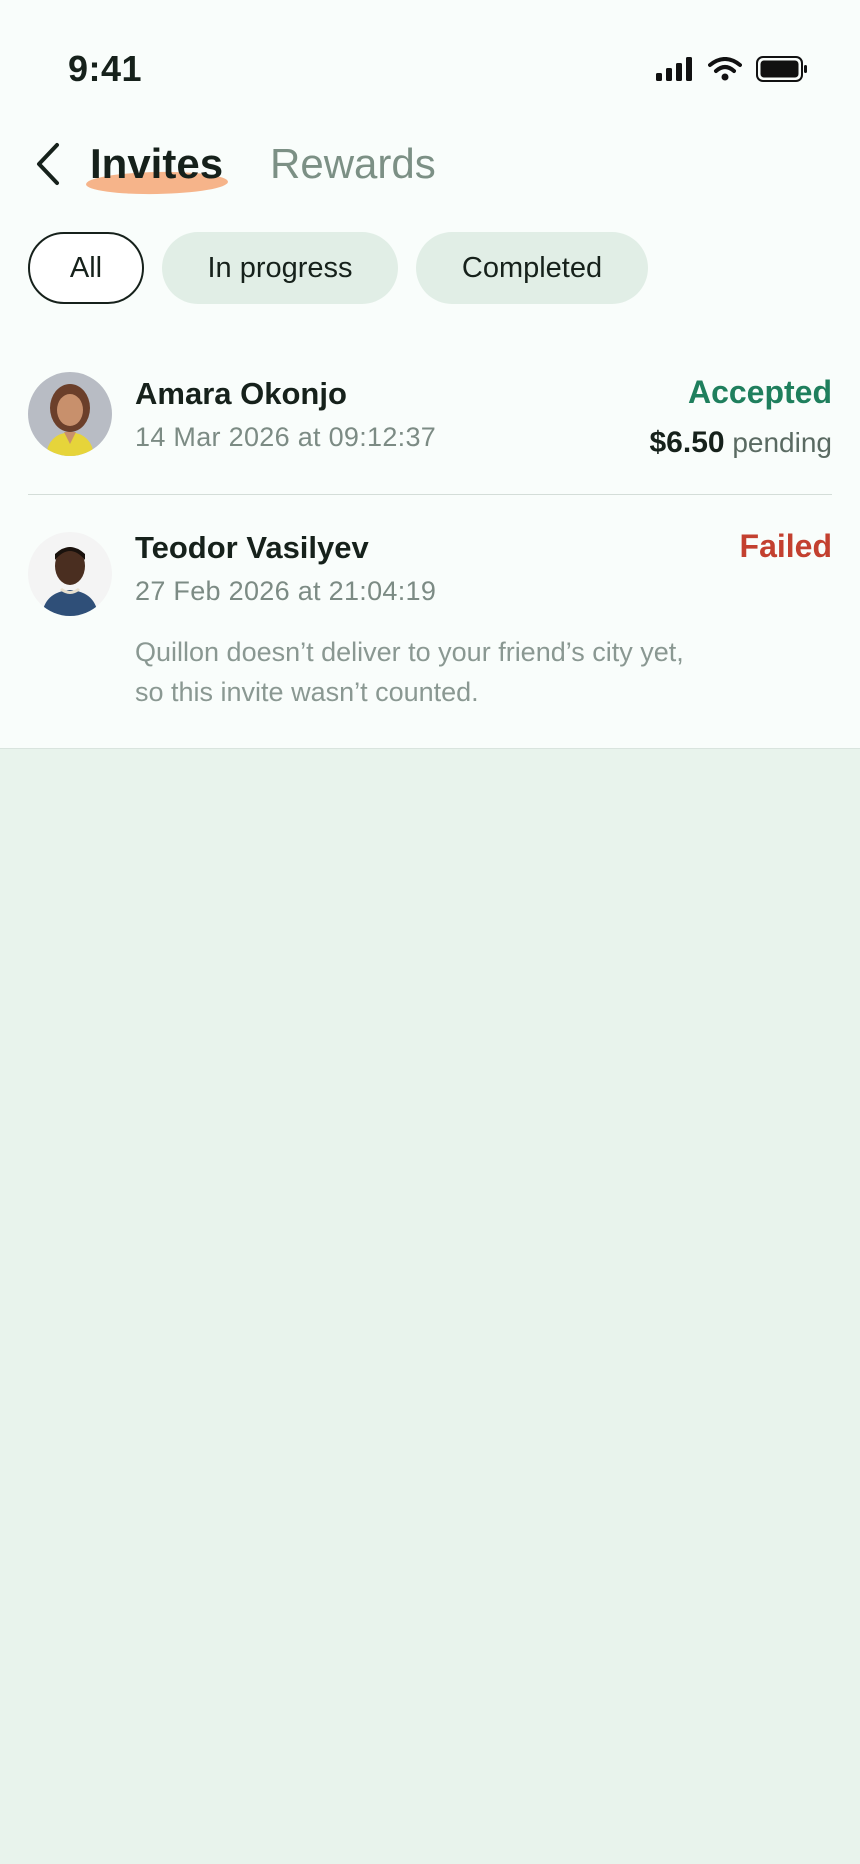  Describe the element at coordinates (241, 393) in the screenshot. I see `invitee-name: Amara Okonjo` at that location.